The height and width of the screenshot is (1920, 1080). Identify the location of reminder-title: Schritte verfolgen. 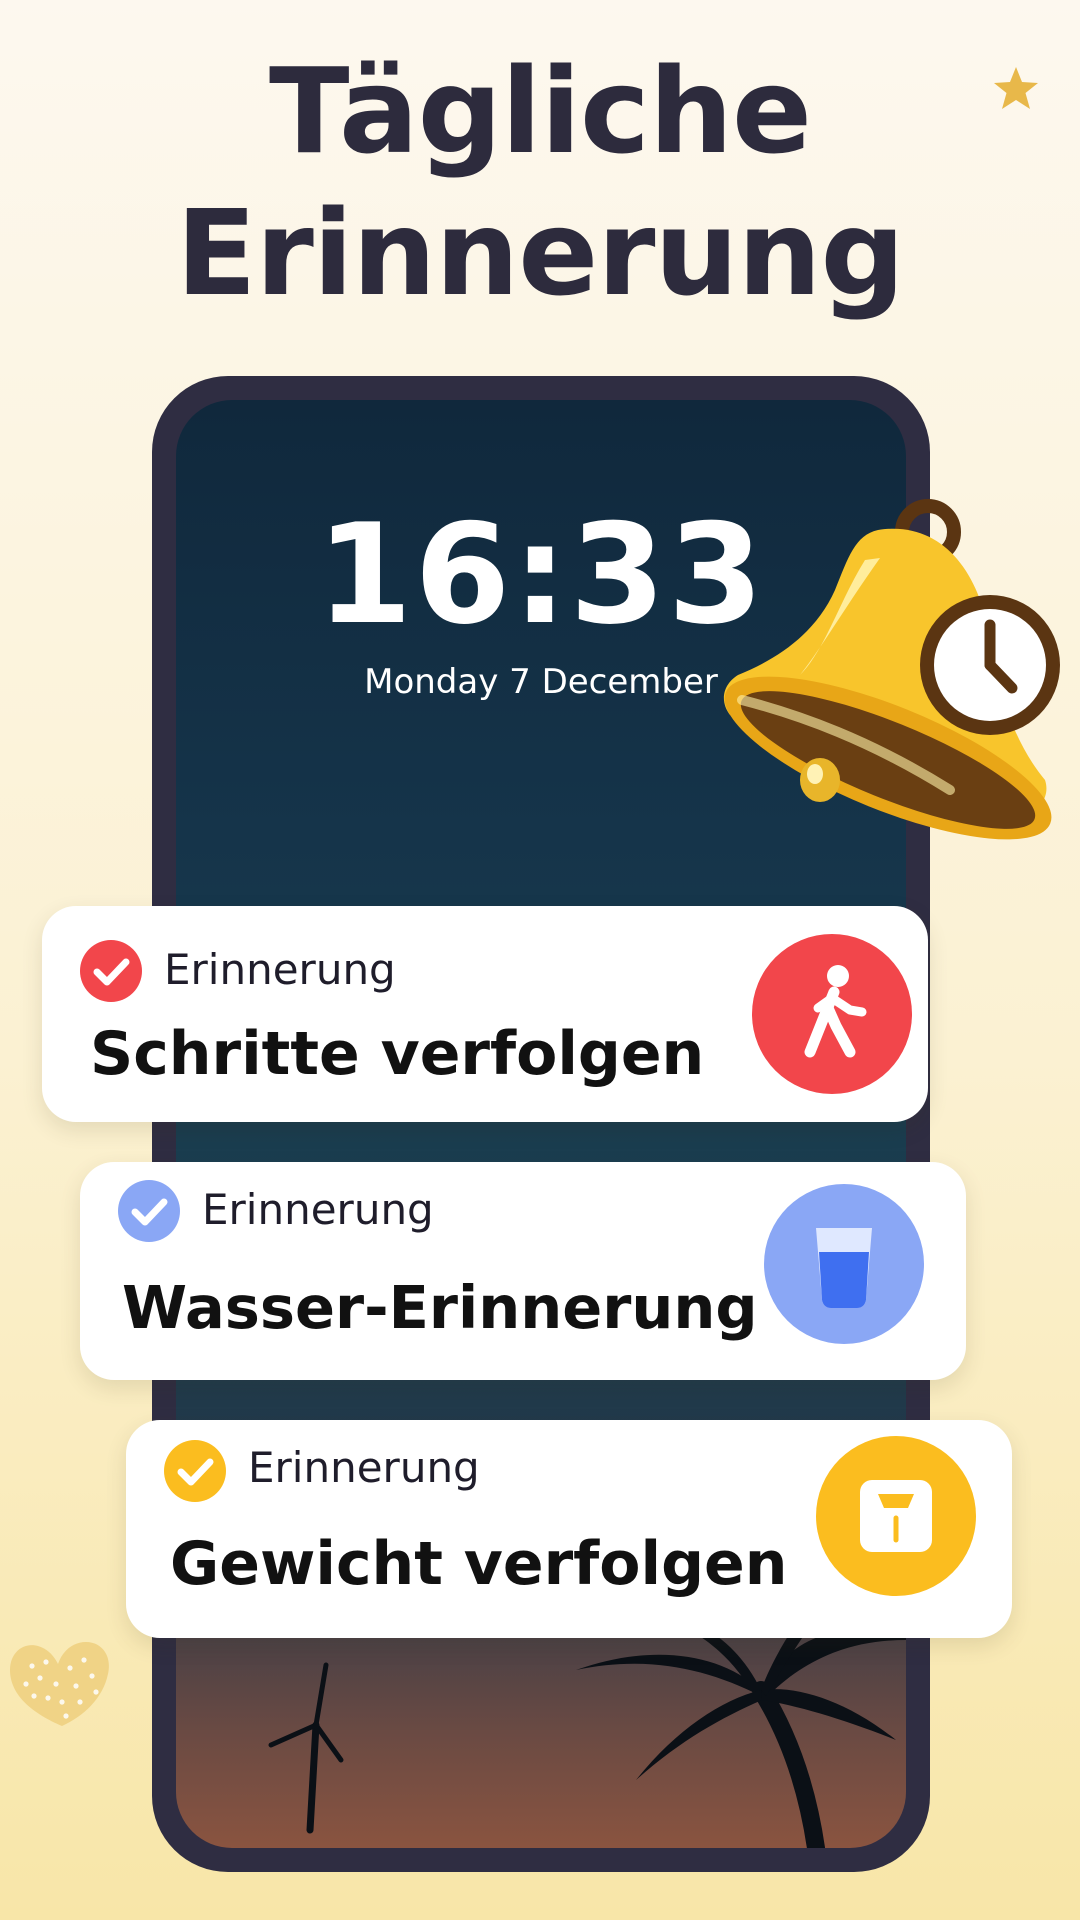
(397, 1054).